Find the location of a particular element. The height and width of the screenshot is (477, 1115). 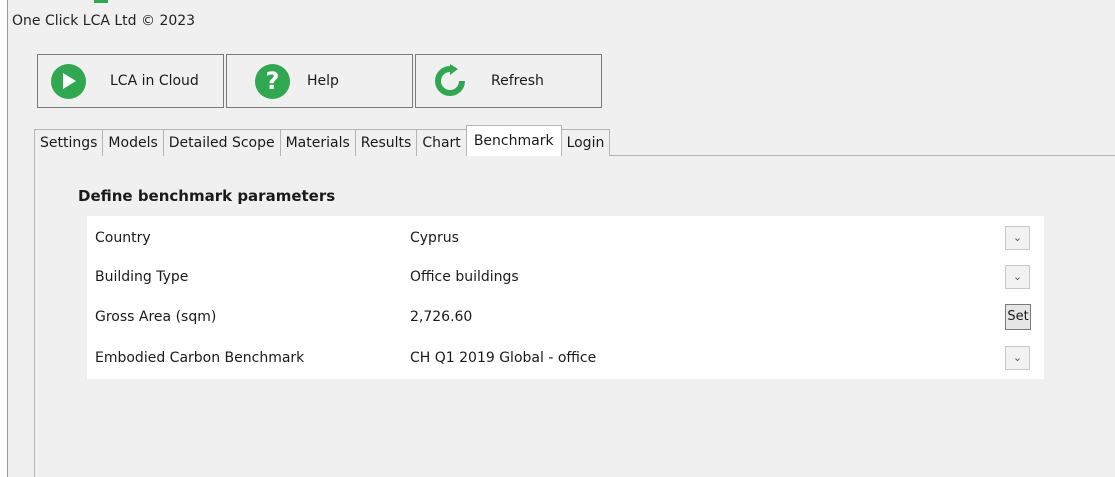

refresh-button: Refresh is located at coordinates (508, 81).